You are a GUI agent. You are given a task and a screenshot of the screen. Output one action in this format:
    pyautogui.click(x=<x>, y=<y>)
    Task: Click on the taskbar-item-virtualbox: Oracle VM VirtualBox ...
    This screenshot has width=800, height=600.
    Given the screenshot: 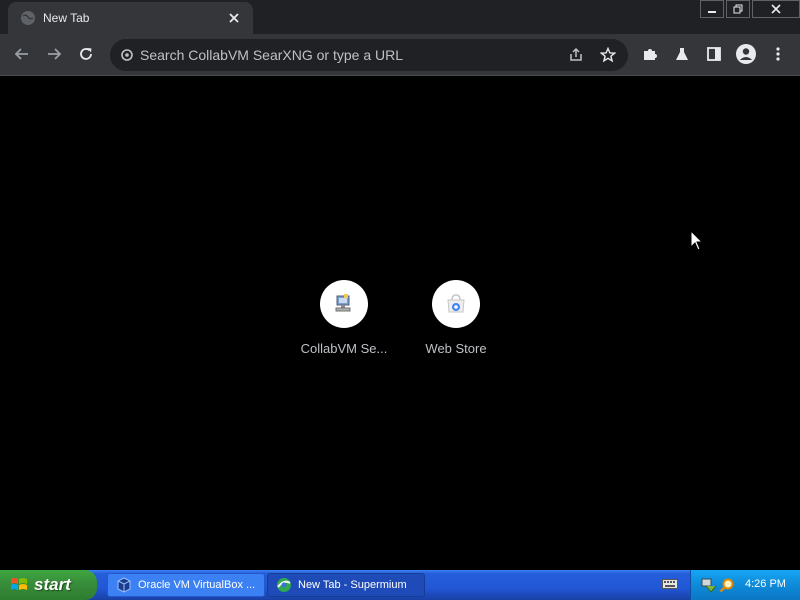 What is the action you would take?
    pyautogui.click(x=186, y=585)
    